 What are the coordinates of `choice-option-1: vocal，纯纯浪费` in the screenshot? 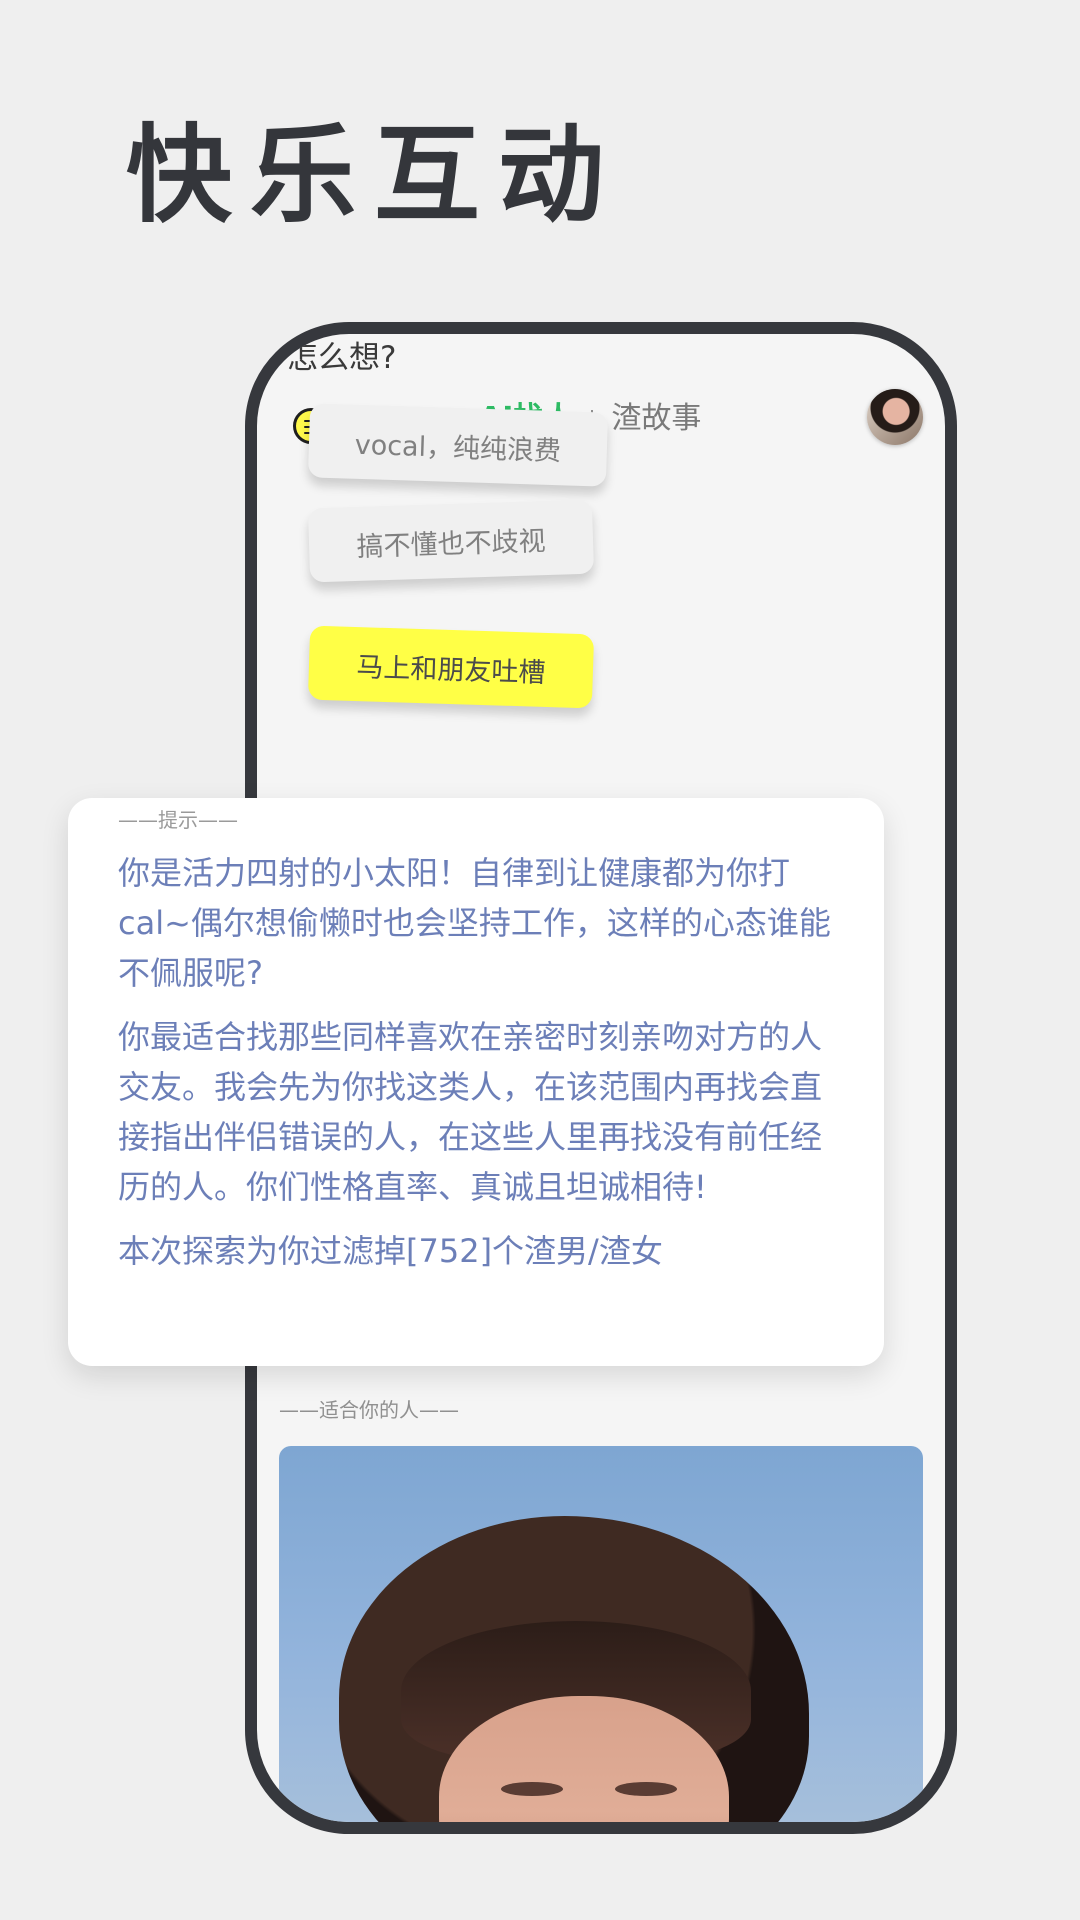 It's located at (458, 445).